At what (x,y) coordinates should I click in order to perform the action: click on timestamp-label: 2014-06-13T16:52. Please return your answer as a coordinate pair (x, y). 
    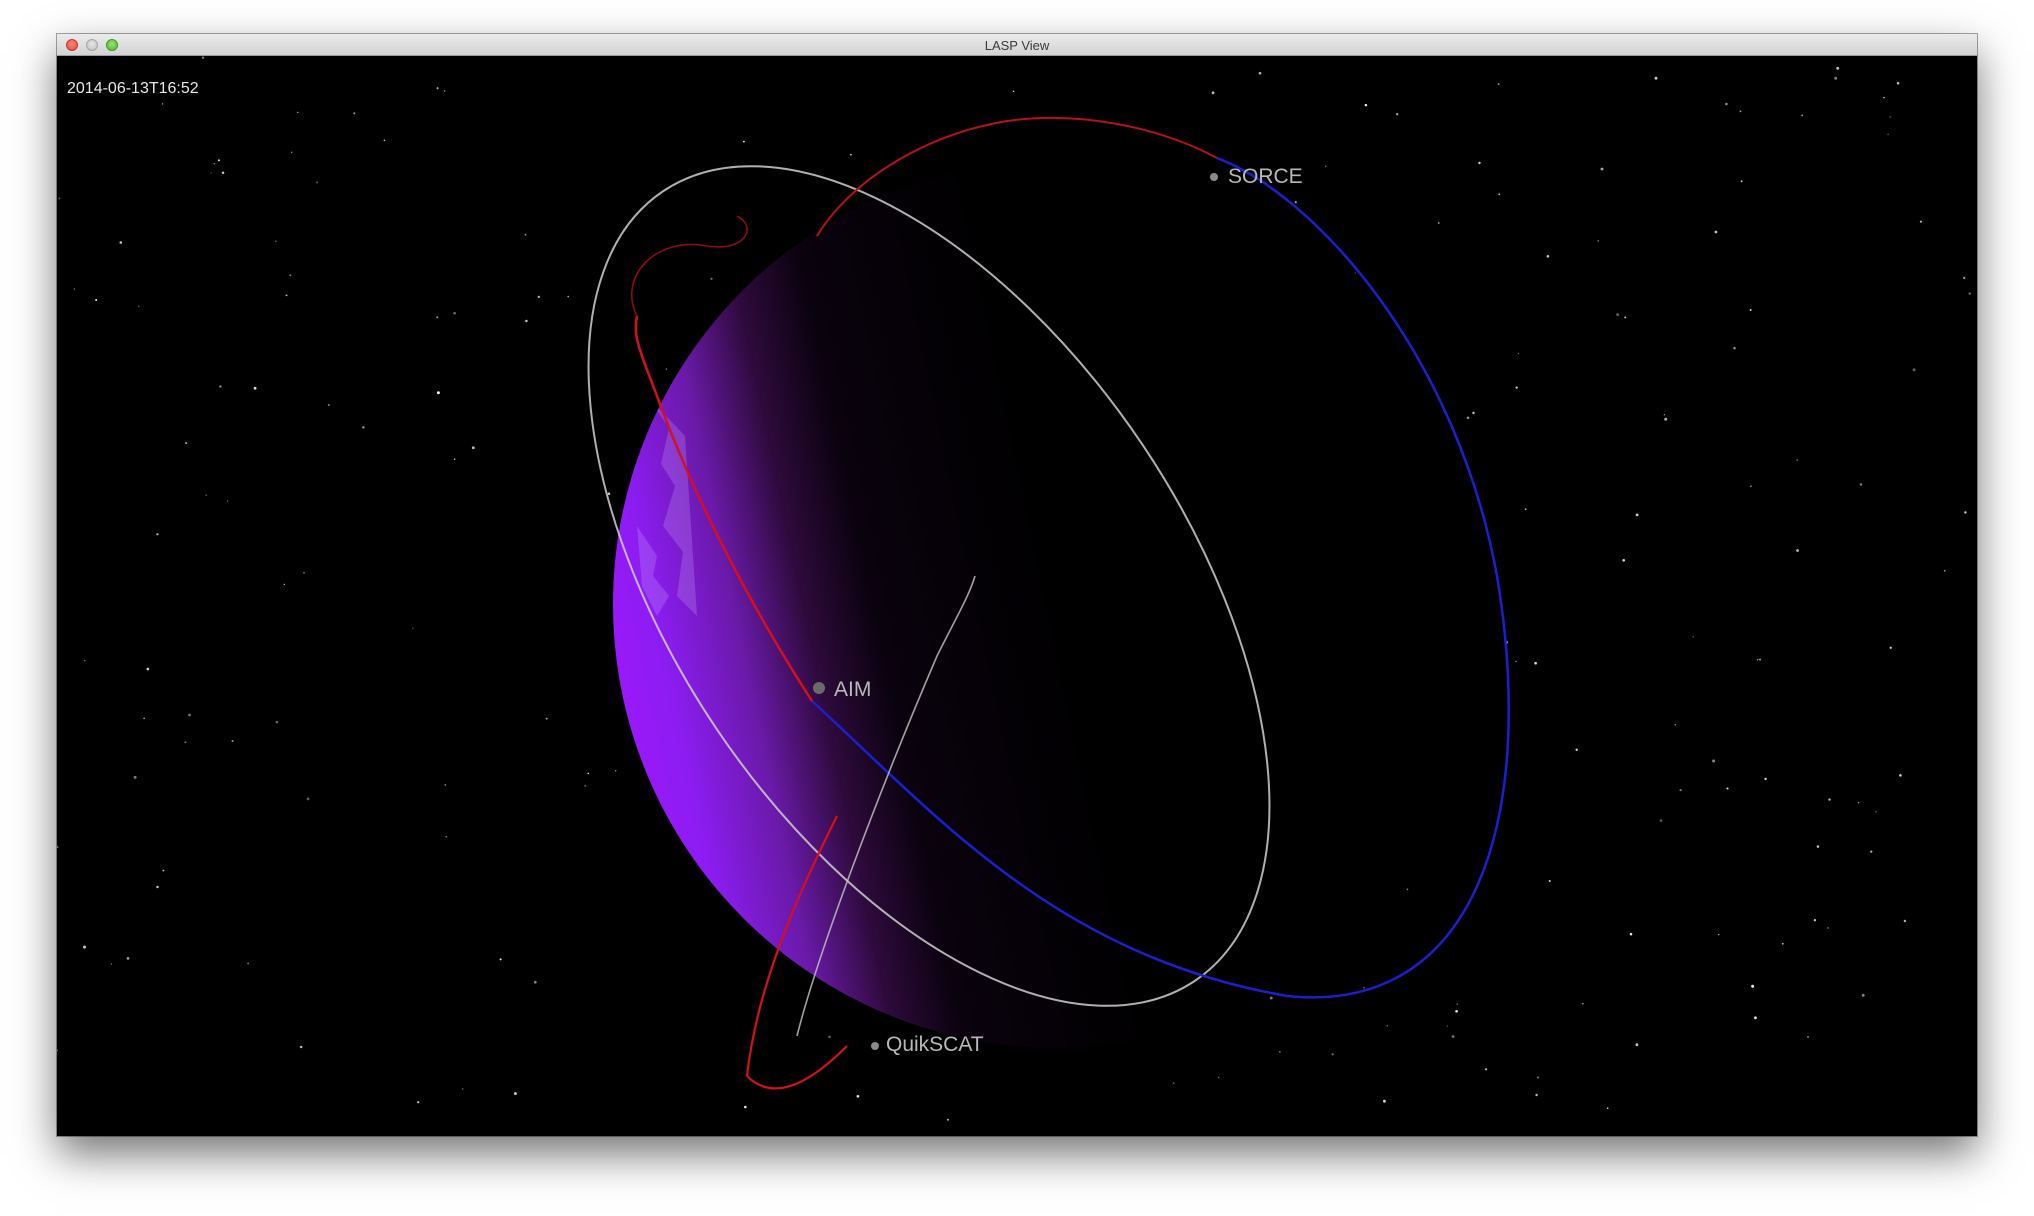
    Looking at the image, I should click on (133, 88).